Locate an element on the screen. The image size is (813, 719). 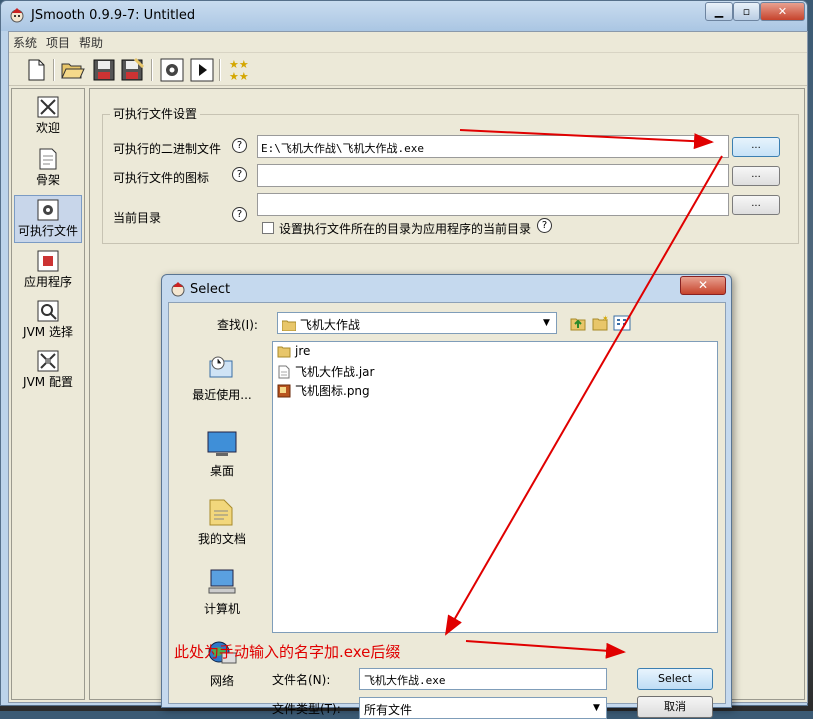
place-label: 桌面 is located at coordinates (221, 471).